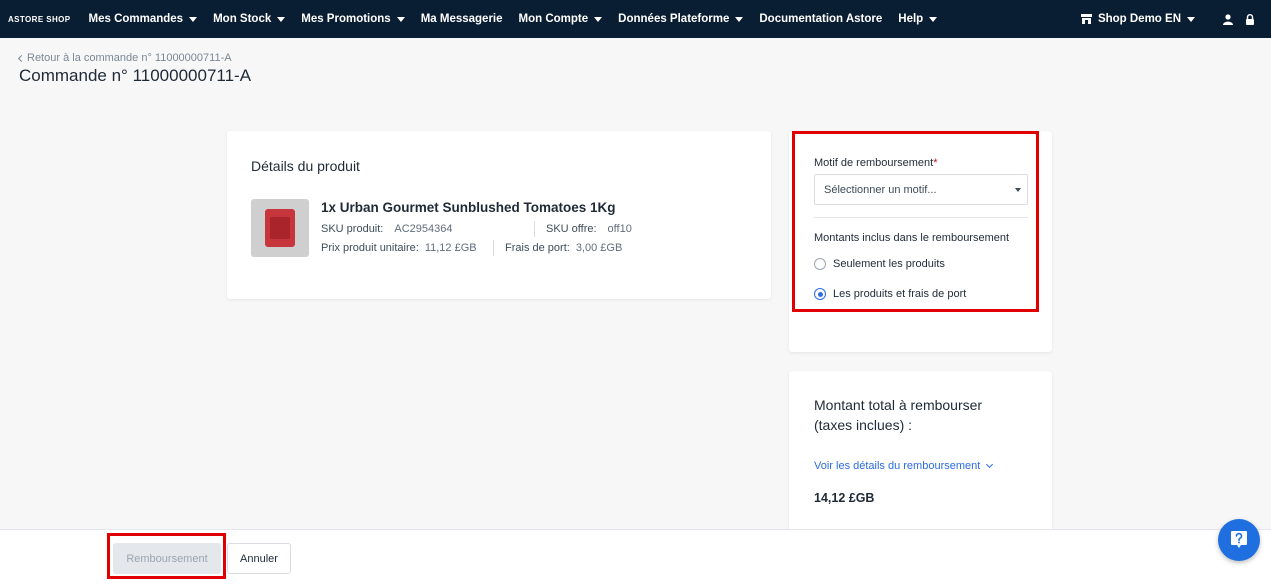 This screenshot has width=1271, height=584. I want to click on nav-label: Ma Messagerie, so click(461, 19).